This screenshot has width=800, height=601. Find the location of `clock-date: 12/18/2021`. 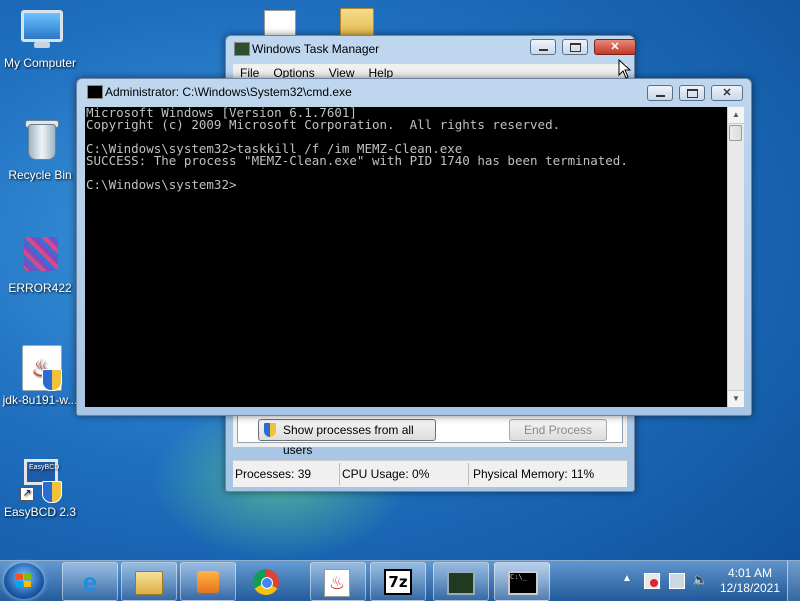

clock-date: 12/18/2021 is located at coordinates (749, 588).